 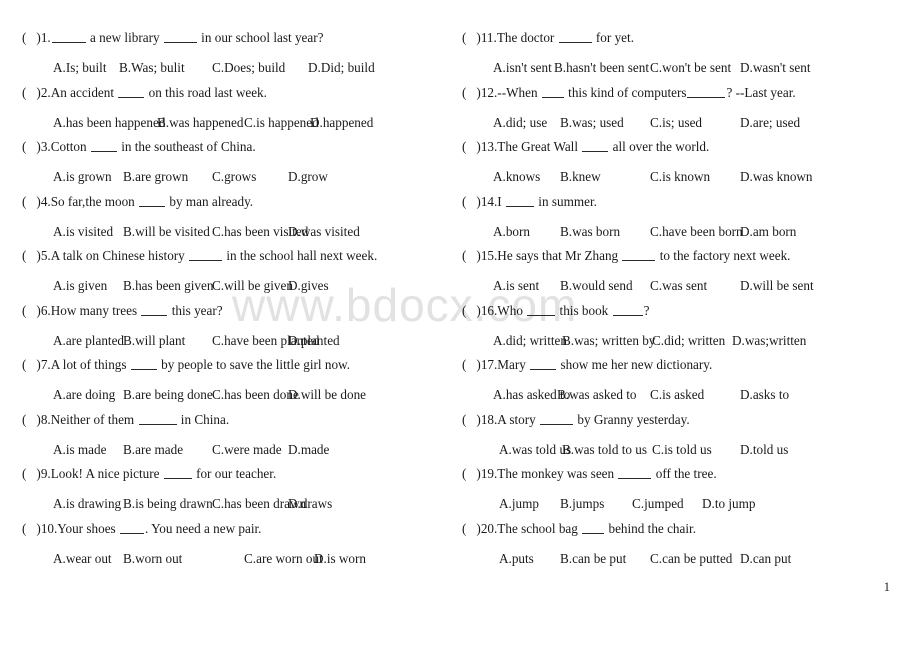 What do you see at coordinates (324, 232) in the screenshot?
I see `answer-option: D.was visited` at bounding box center [324, 232].